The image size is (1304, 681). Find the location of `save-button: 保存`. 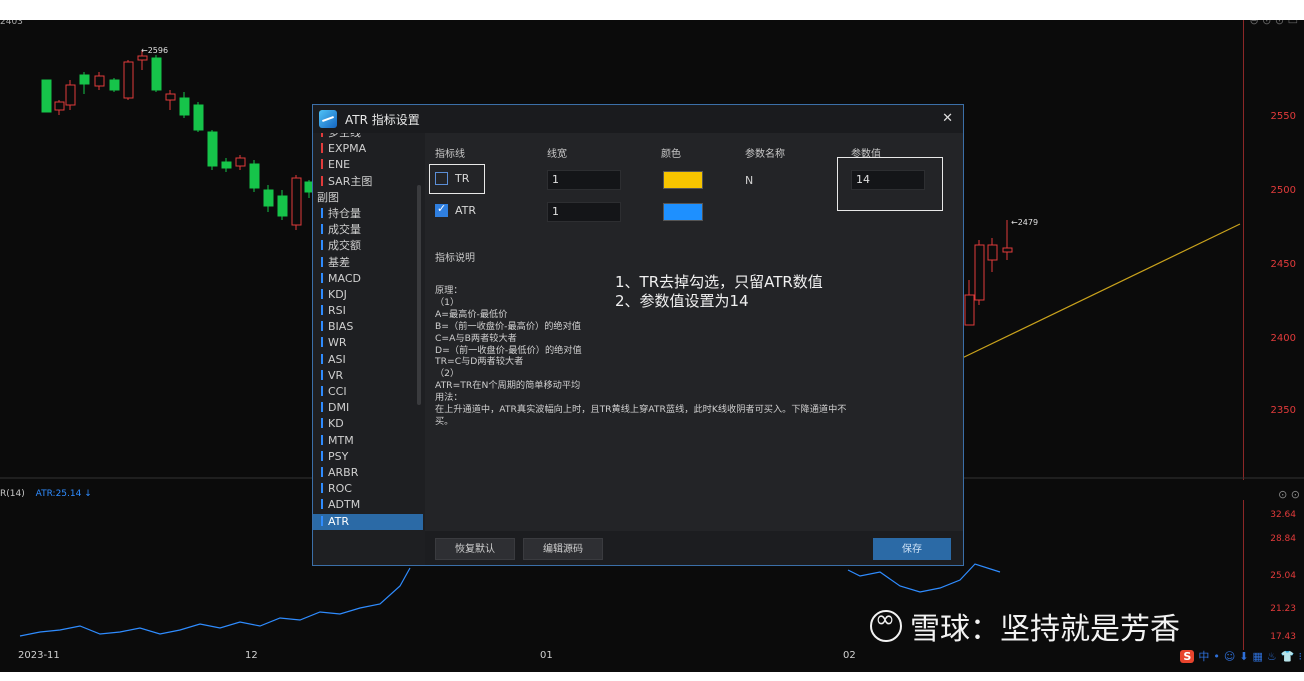

save-button: 保存 is located at coordinates (912, 549).